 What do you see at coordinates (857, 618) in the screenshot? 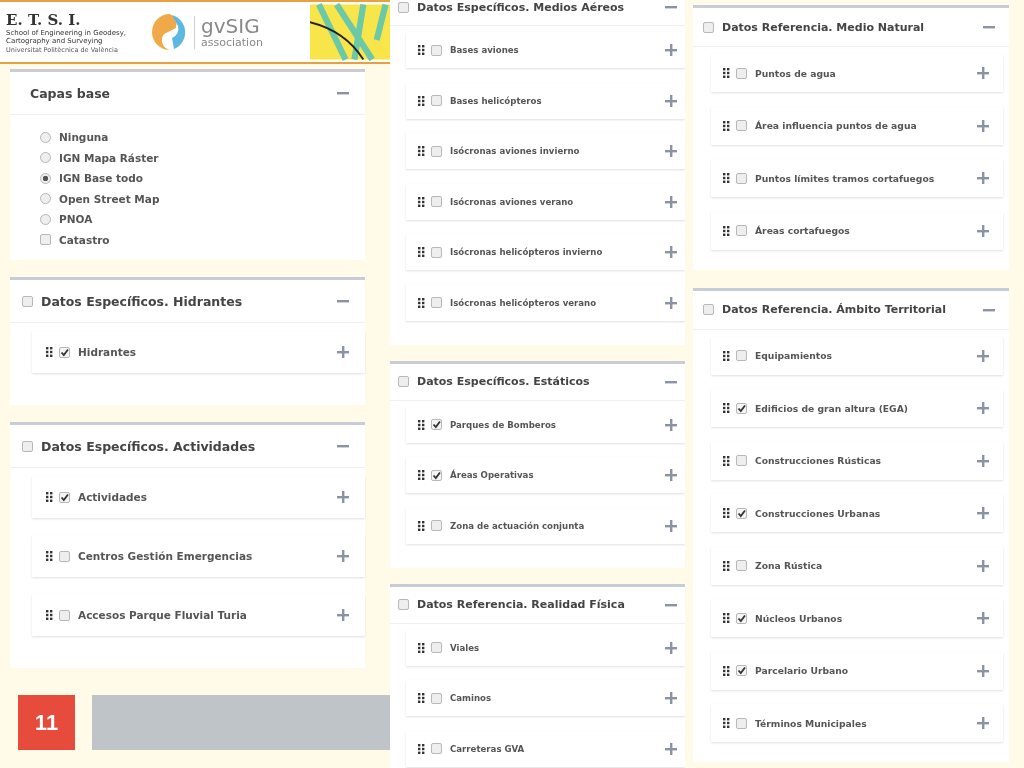
I see `layer-item: Núcleos Urbanos` at bounding box center [857, 618].